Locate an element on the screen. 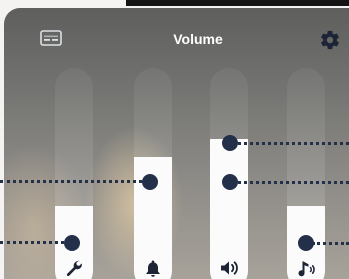 The height and width of the screenshot is (279, 349). gear-icon is located at coordinates (330, 40).